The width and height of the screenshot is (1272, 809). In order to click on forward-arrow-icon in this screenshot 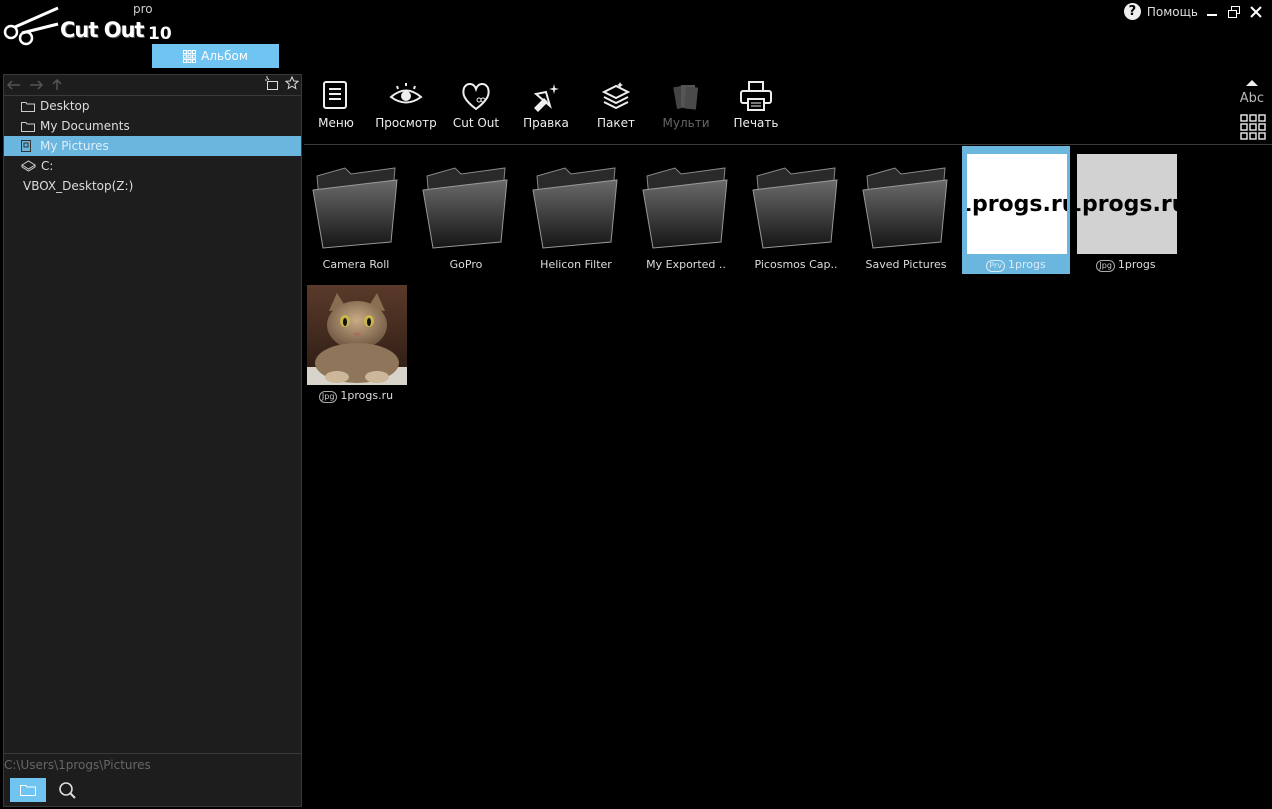, I will do `click(36, 85)`.